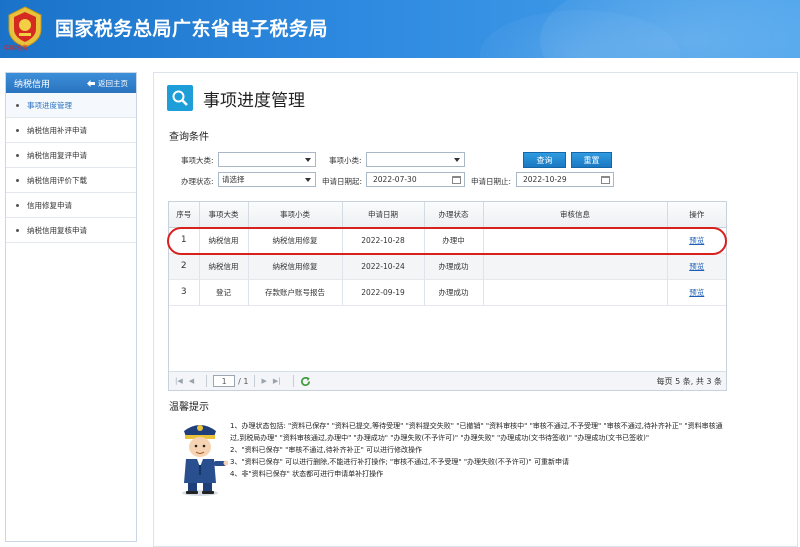 This screenshot has width=800, height=547. What do you see at coordinates (16, 48) in the screenshot?
I see `logo-text: 中国税务` at bounding box center [16, 48].